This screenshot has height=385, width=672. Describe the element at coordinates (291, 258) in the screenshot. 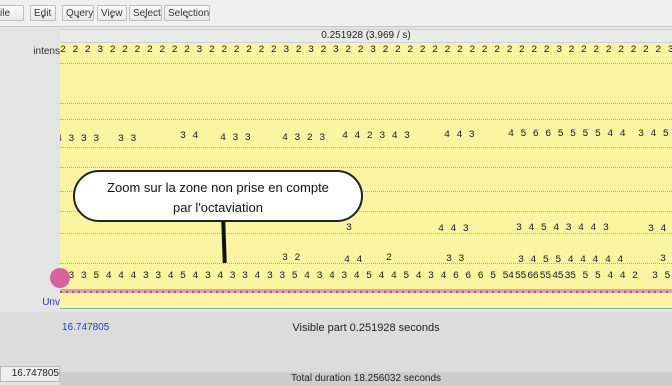

I see `digit-row-4a: 3 2` at that location.